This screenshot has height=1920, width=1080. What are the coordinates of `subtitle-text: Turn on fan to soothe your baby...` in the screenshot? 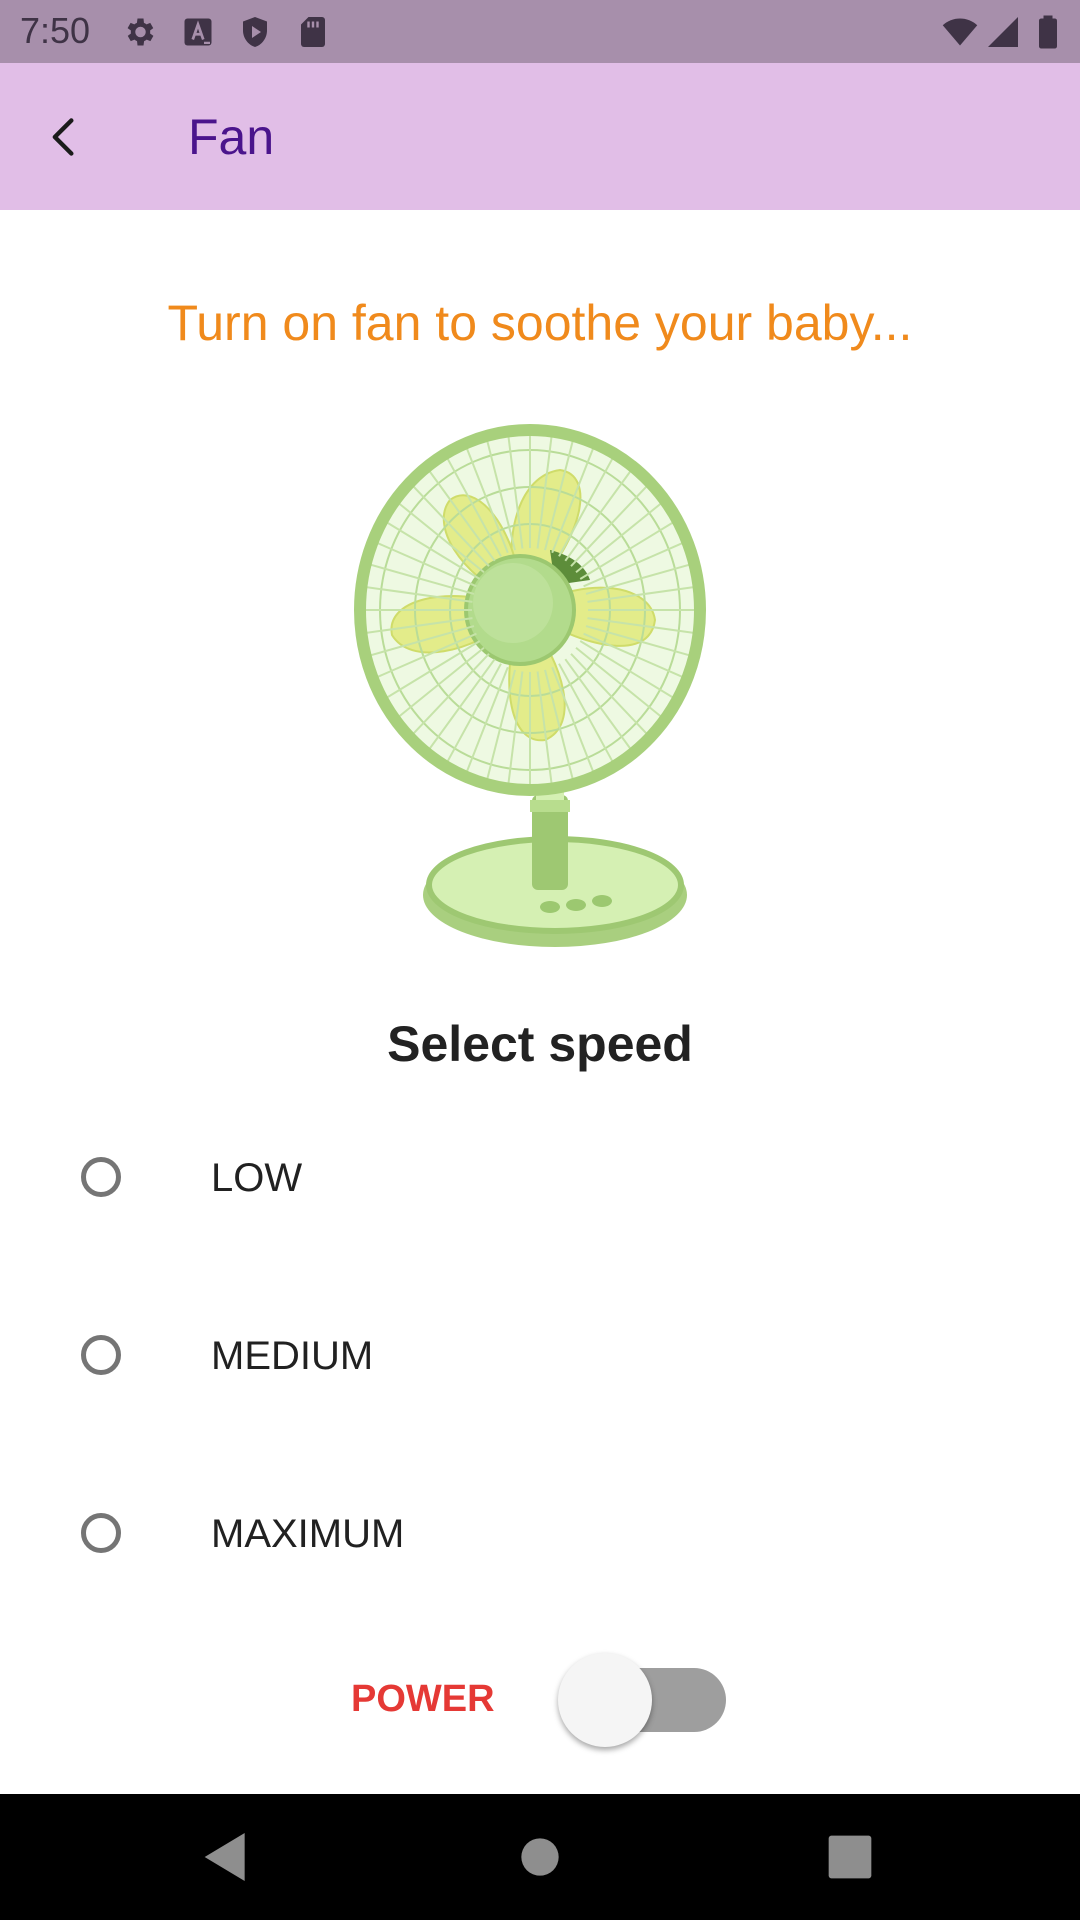 It's located at (540, 323).